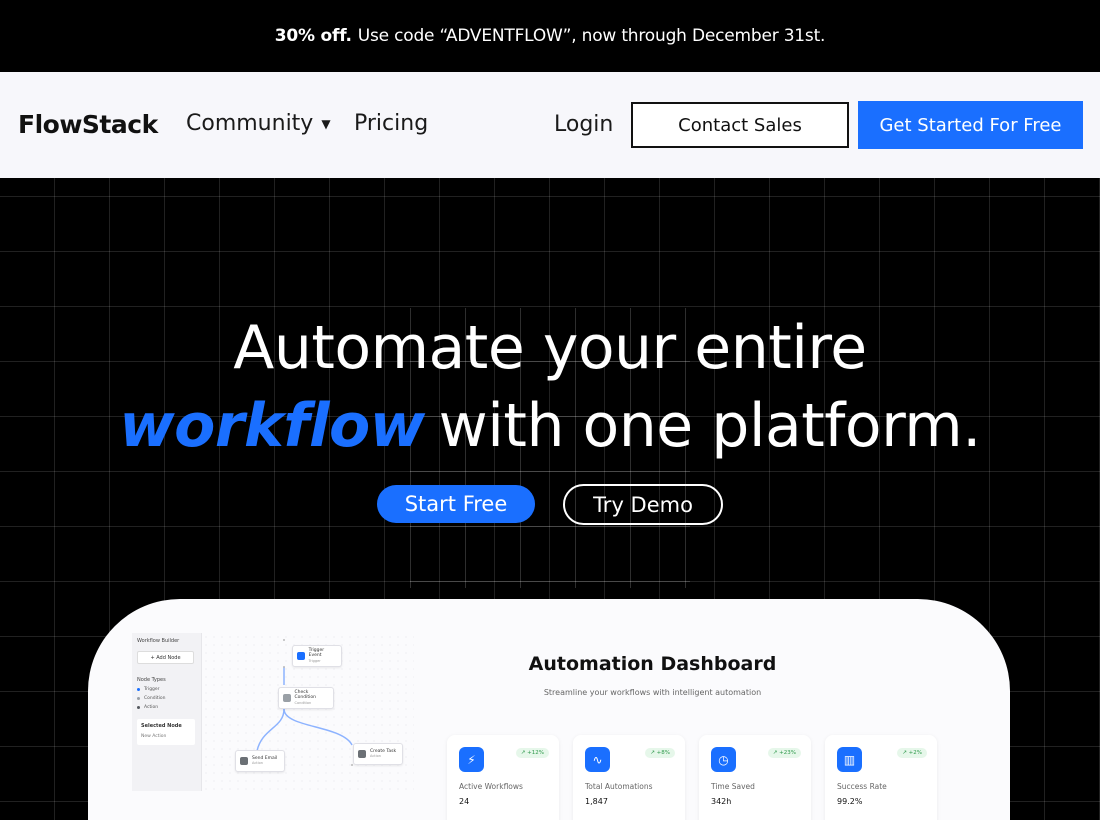  What do you see at coordinates (721, 801) in the screenshot?
I see `stat-value: 342h` at bounding box center [721, 801].